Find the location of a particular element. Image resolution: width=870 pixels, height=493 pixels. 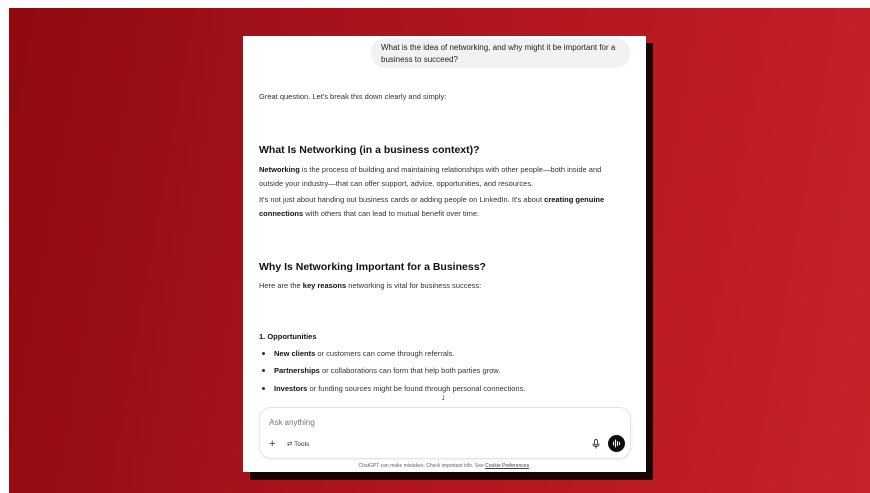

voice-mode-icon is located at coordinates (616, 443).